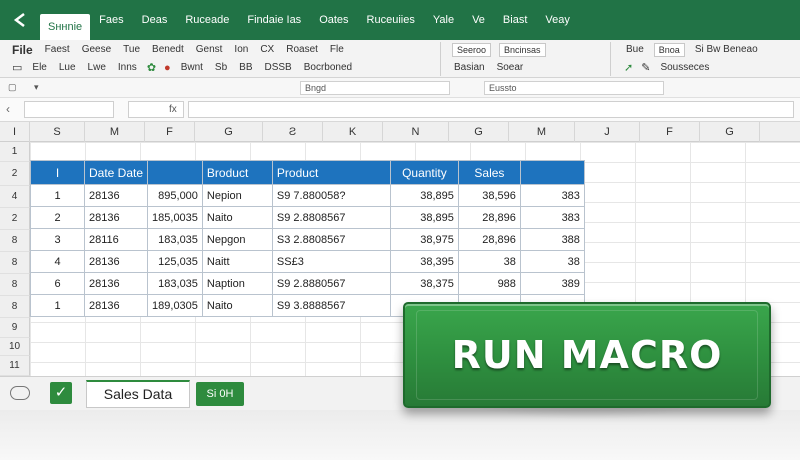  I want to click on table-cell: 895,000, so click(175, 195).